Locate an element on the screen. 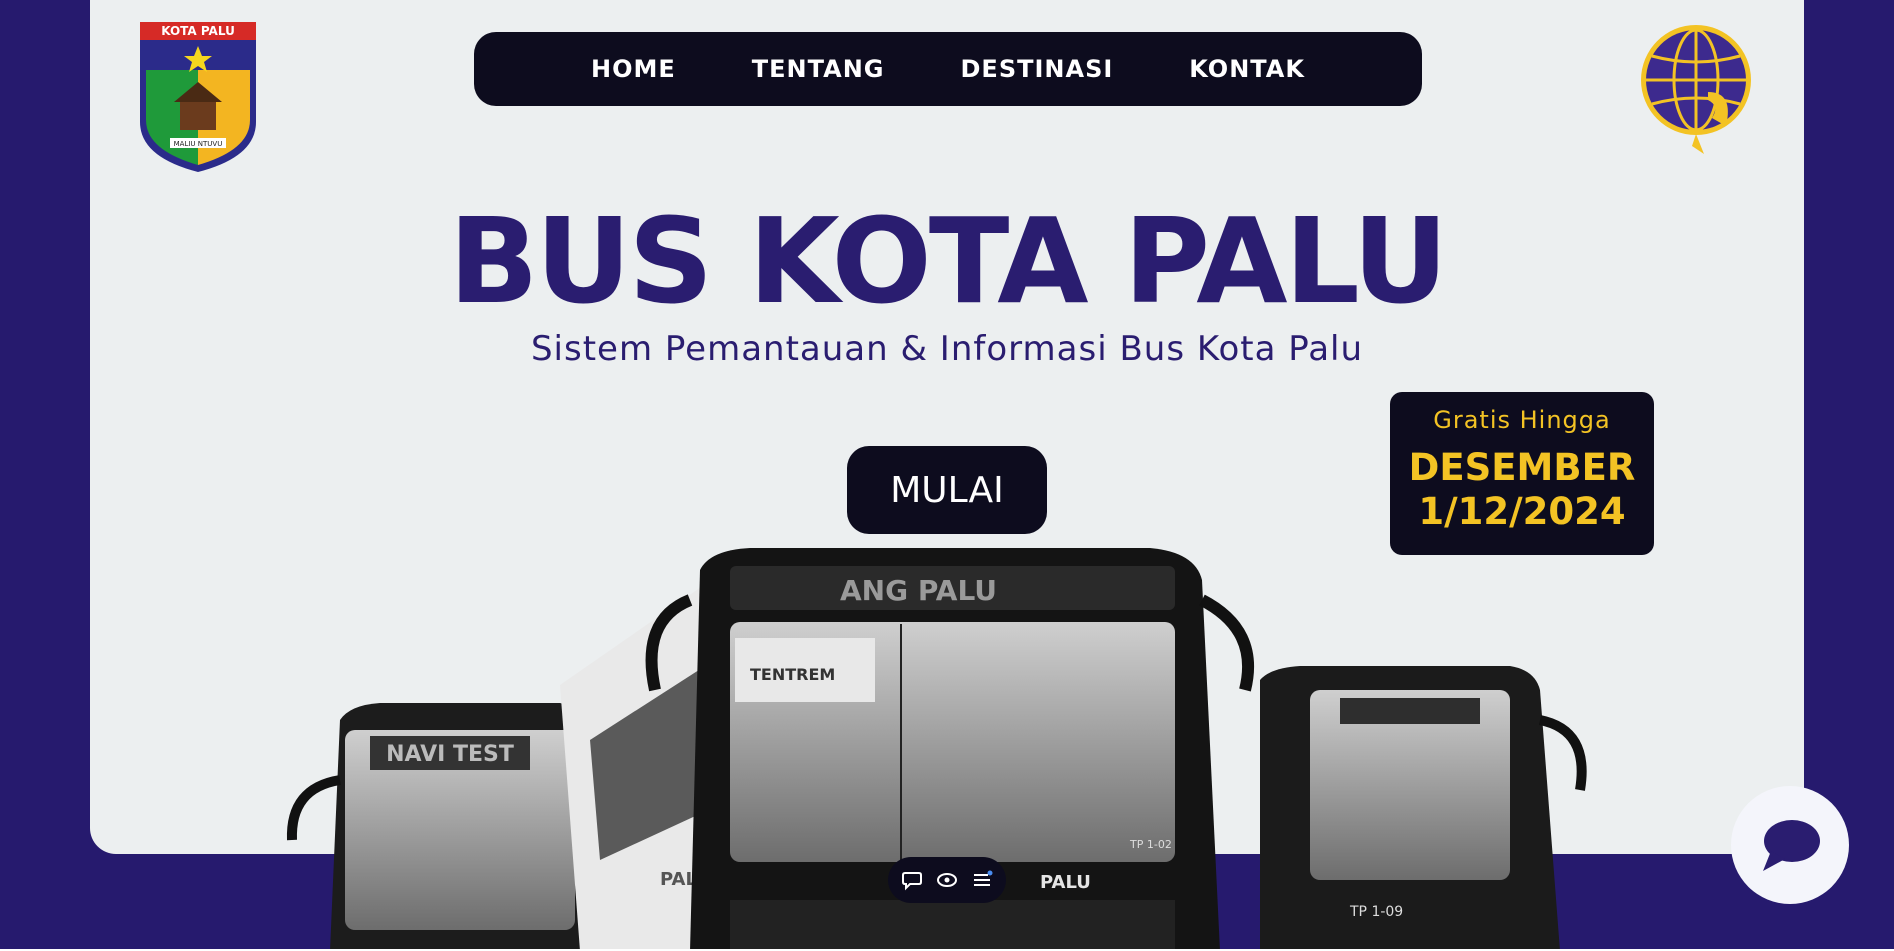  center-bus-banner: TENTREM is located at coordinates (792, 674).